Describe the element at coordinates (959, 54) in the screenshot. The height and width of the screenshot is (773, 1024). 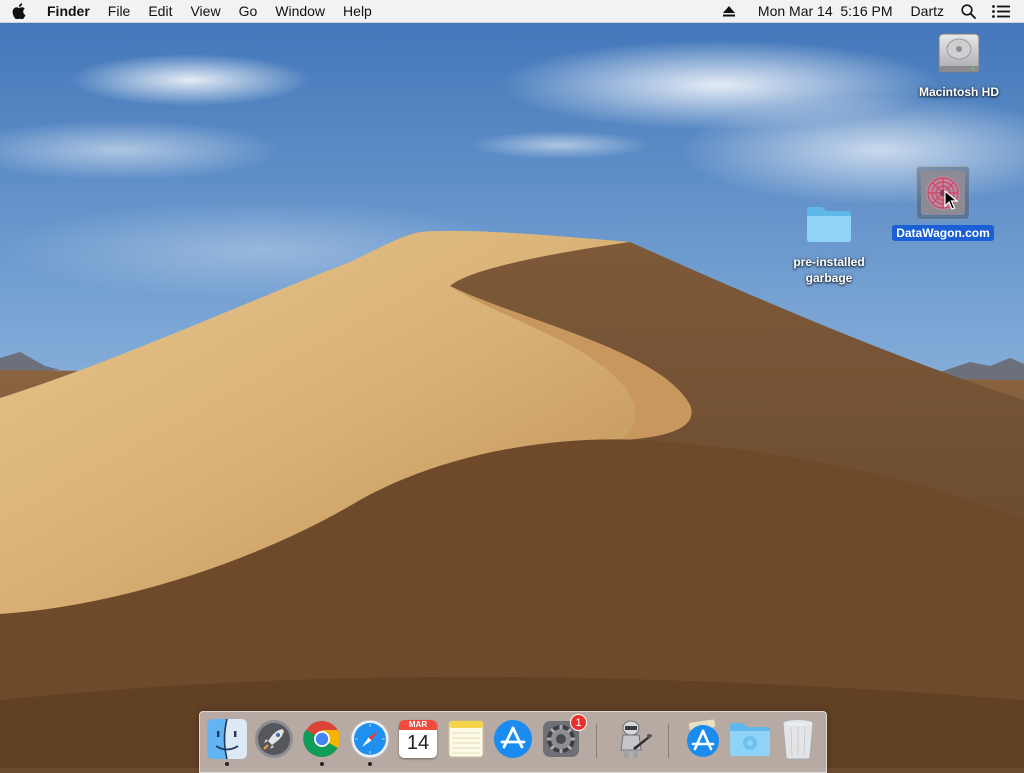
I see `hard-drive-icon` at that location.